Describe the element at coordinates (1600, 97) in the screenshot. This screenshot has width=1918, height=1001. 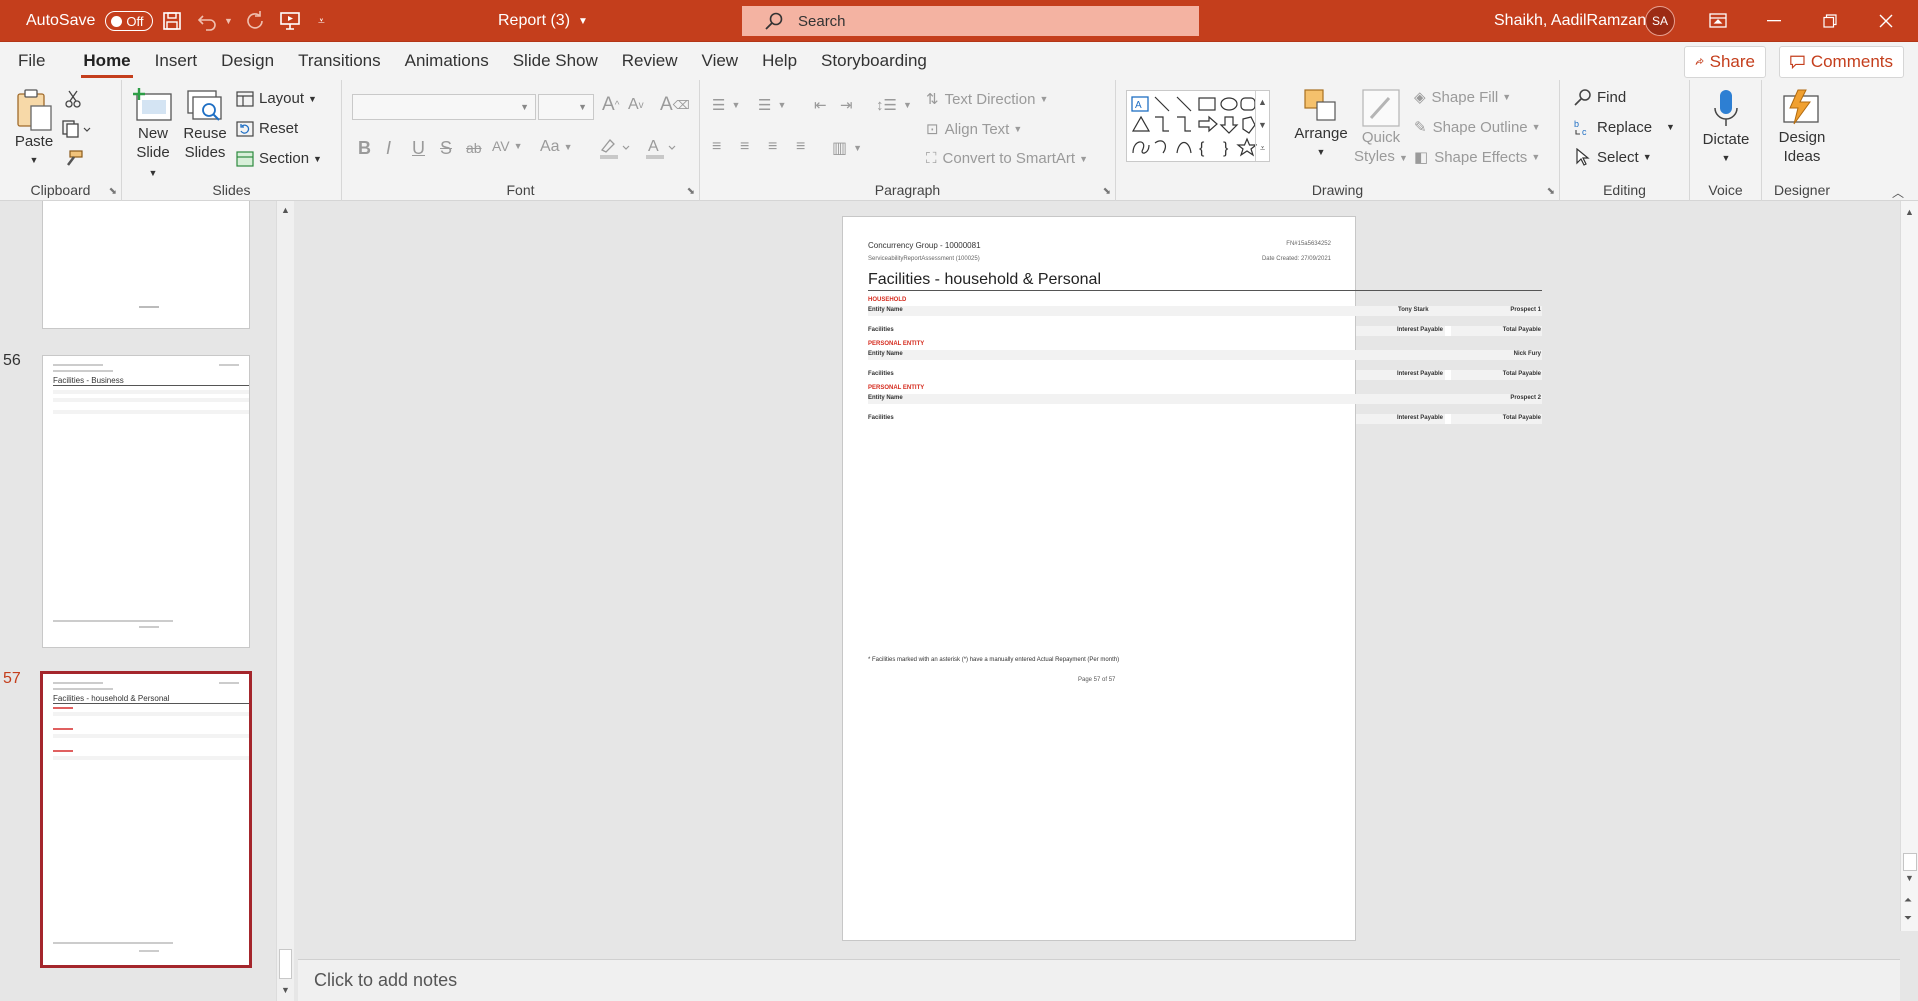
I see `find-button: Find` at that location.